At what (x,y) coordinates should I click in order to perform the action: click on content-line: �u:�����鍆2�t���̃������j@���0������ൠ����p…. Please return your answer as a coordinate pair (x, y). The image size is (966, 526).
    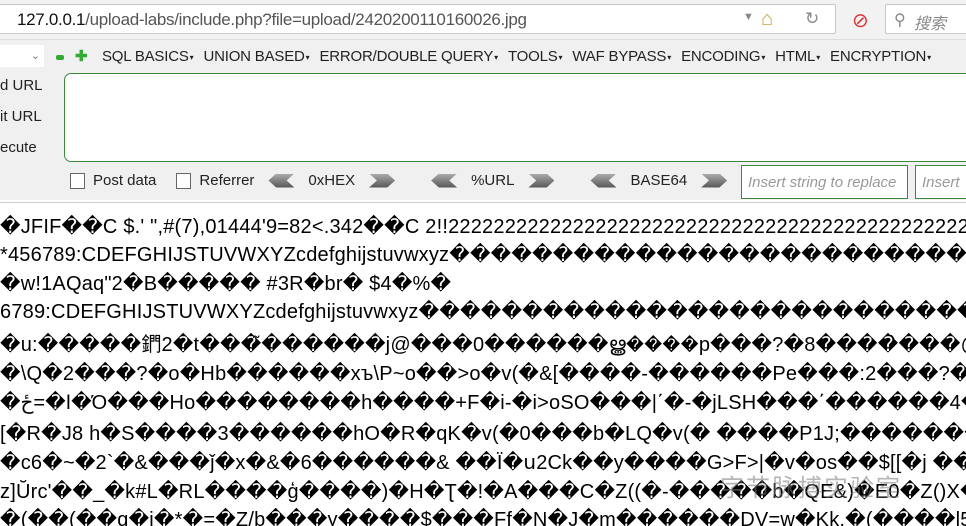
    Looking at the image, I should click on (483, 345).